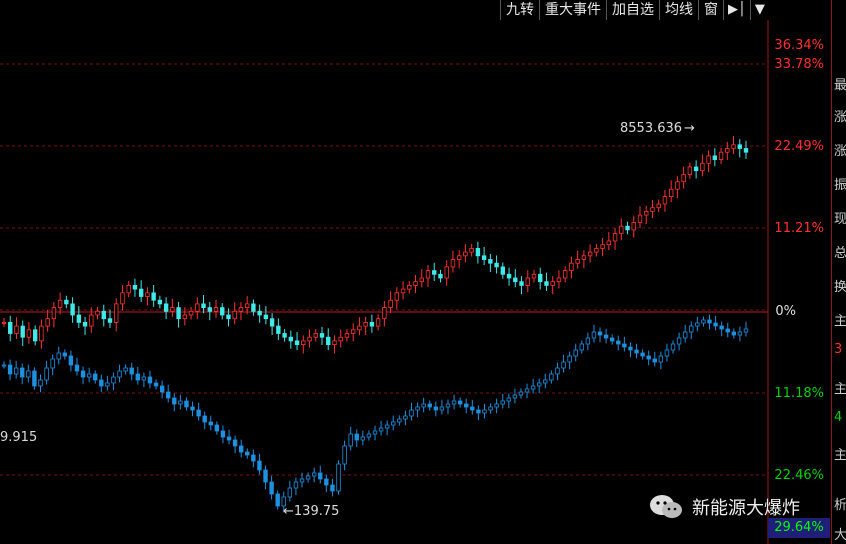 The width and height of the screenshot is (846, 544). I want to click on side-char: 主, so click(840, 455).